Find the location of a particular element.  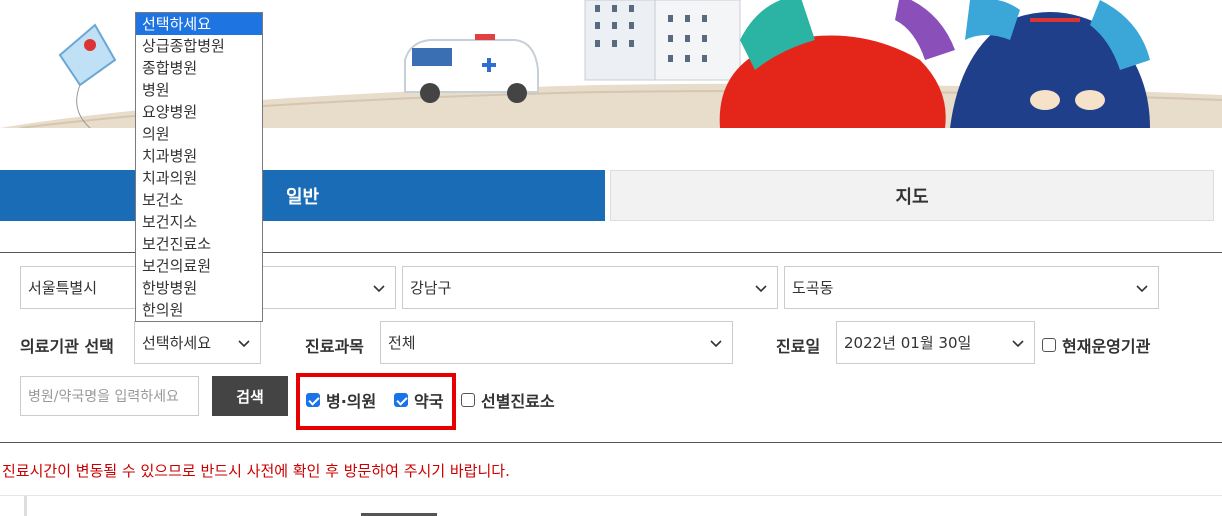

department-select: 전체 is located at coordinates (556, 342).